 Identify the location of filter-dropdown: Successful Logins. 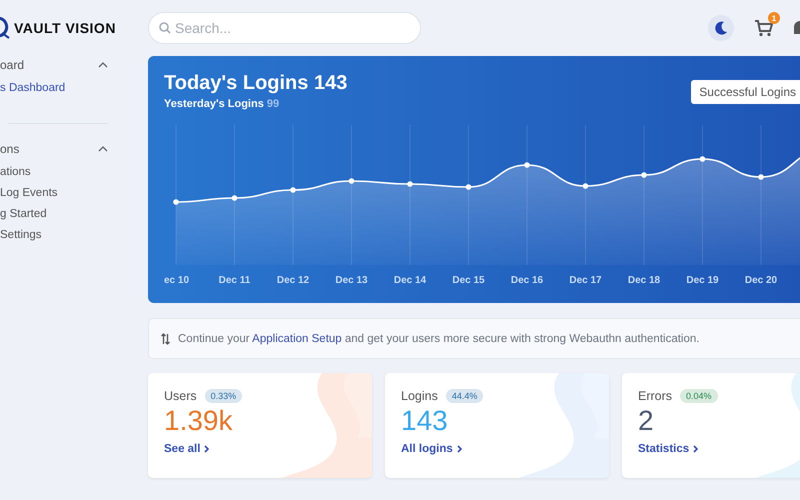
(745, 92).